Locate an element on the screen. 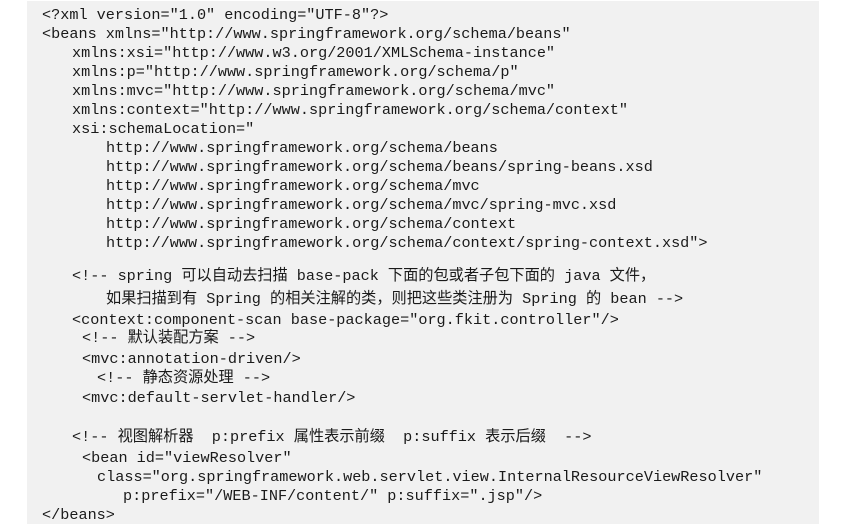 This screenshot has width=846, height=527. code-line: <mvc:default-servlet-handler/> is located at coordinates (219, 398).